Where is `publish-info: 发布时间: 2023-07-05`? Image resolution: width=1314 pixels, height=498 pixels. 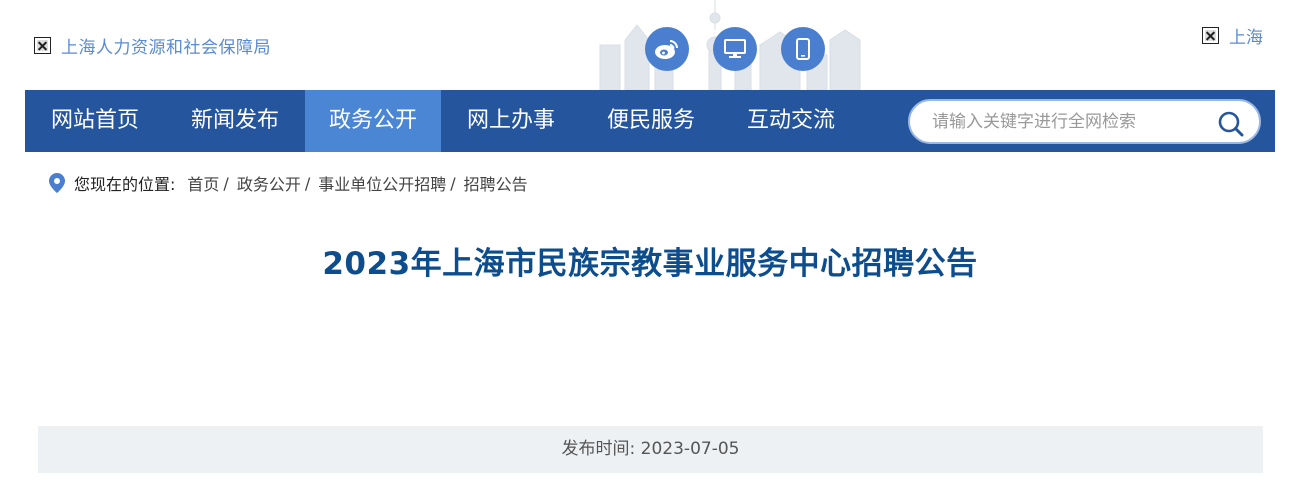
publish-info: 发布时间: 2023-07-05 is located at coordinates (650, 449).